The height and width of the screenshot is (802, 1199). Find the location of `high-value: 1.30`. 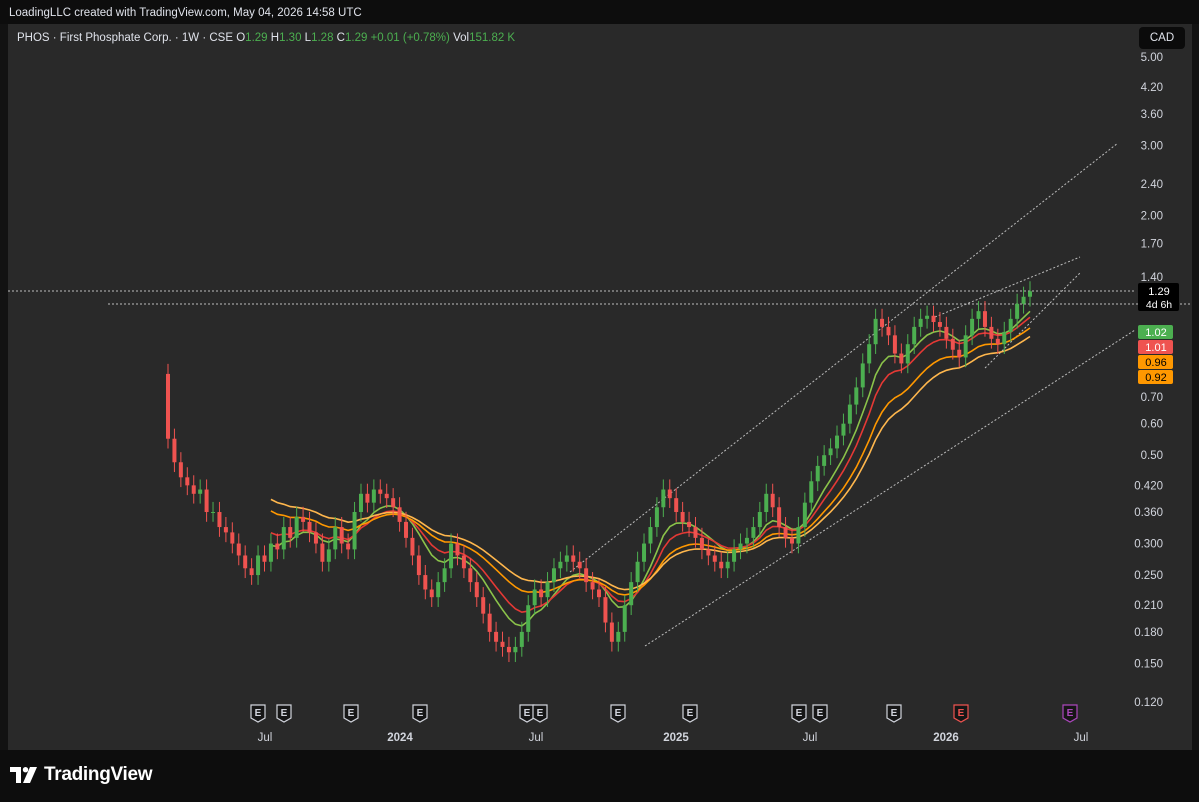

high-value: 1.30 is located at coordinates (290, 38).